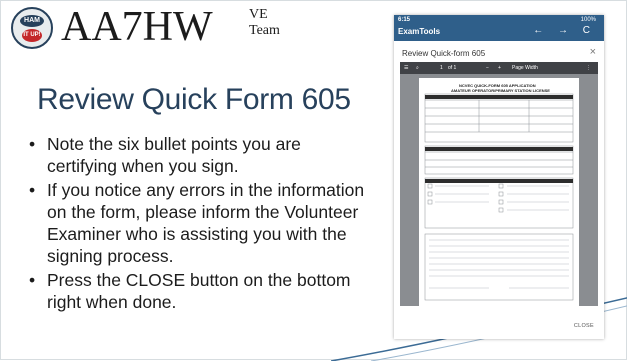 The height and width of the screenshot is (361, 627). I want to click on brand-subscript: Team, so click(264, 30).